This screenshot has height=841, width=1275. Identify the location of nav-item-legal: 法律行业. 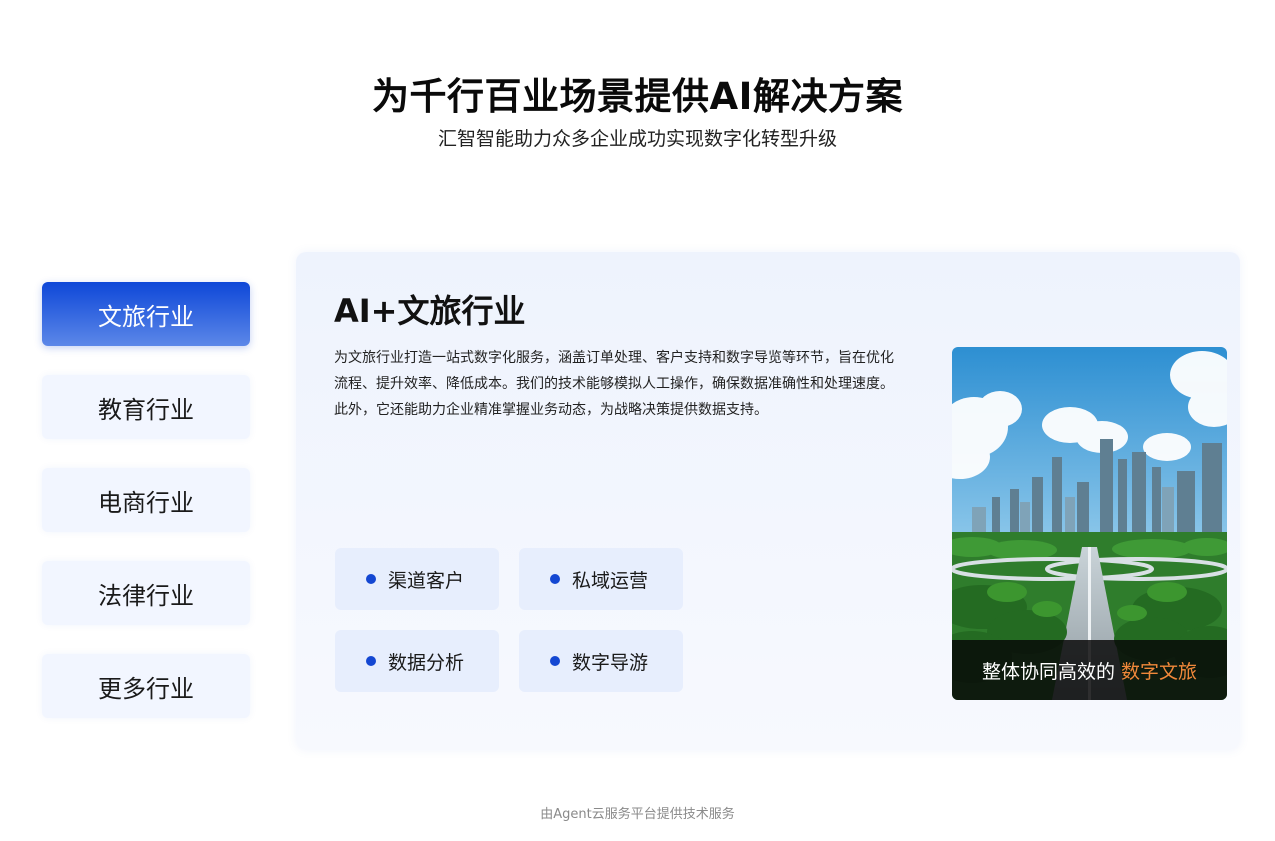
(146, 593).